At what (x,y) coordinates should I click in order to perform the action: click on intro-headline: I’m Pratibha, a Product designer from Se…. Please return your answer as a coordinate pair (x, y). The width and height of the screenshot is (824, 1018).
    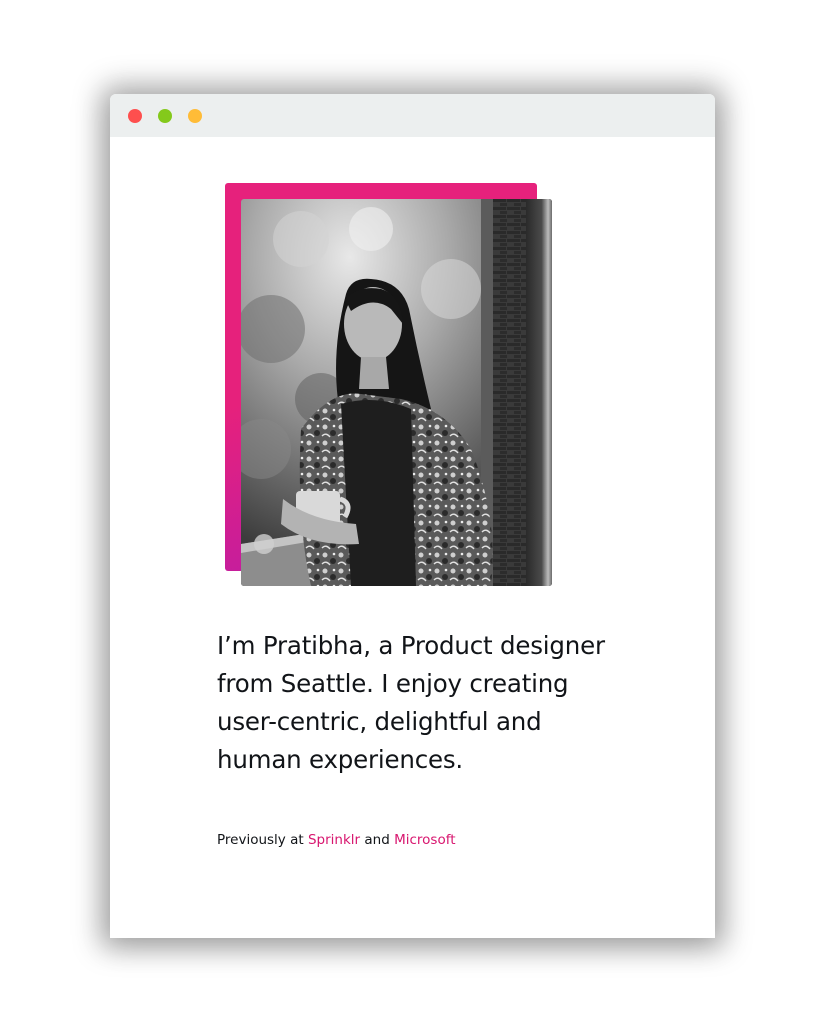
    Looking at the image, I should click on (411, 702).